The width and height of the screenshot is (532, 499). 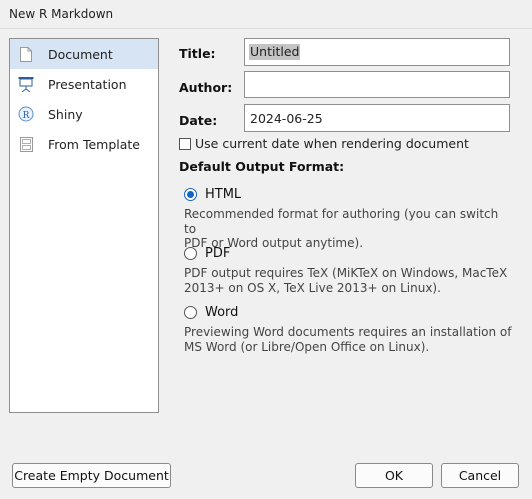 What do you see at coordinates (26, 144) in the screenshot?
I see `template-icon` at bounding box center [26, 144].